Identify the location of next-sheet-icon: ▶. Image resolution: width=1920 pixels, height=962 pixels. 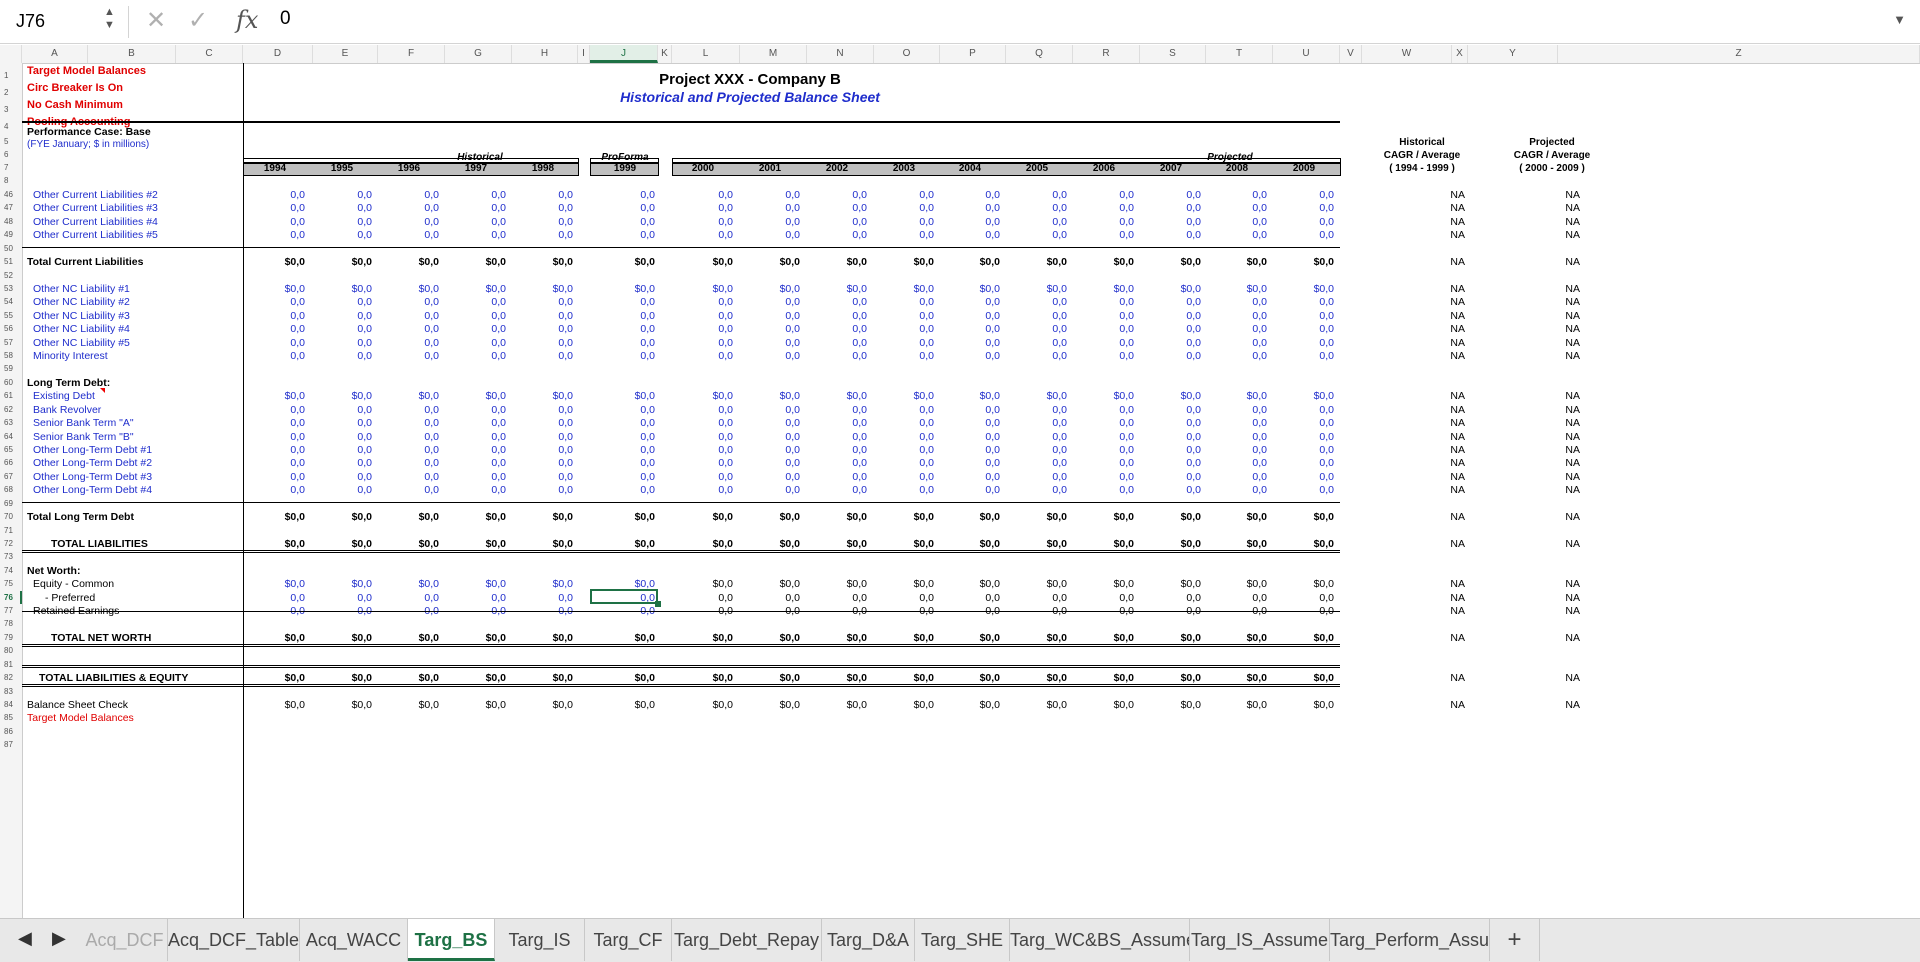
(59, 938).